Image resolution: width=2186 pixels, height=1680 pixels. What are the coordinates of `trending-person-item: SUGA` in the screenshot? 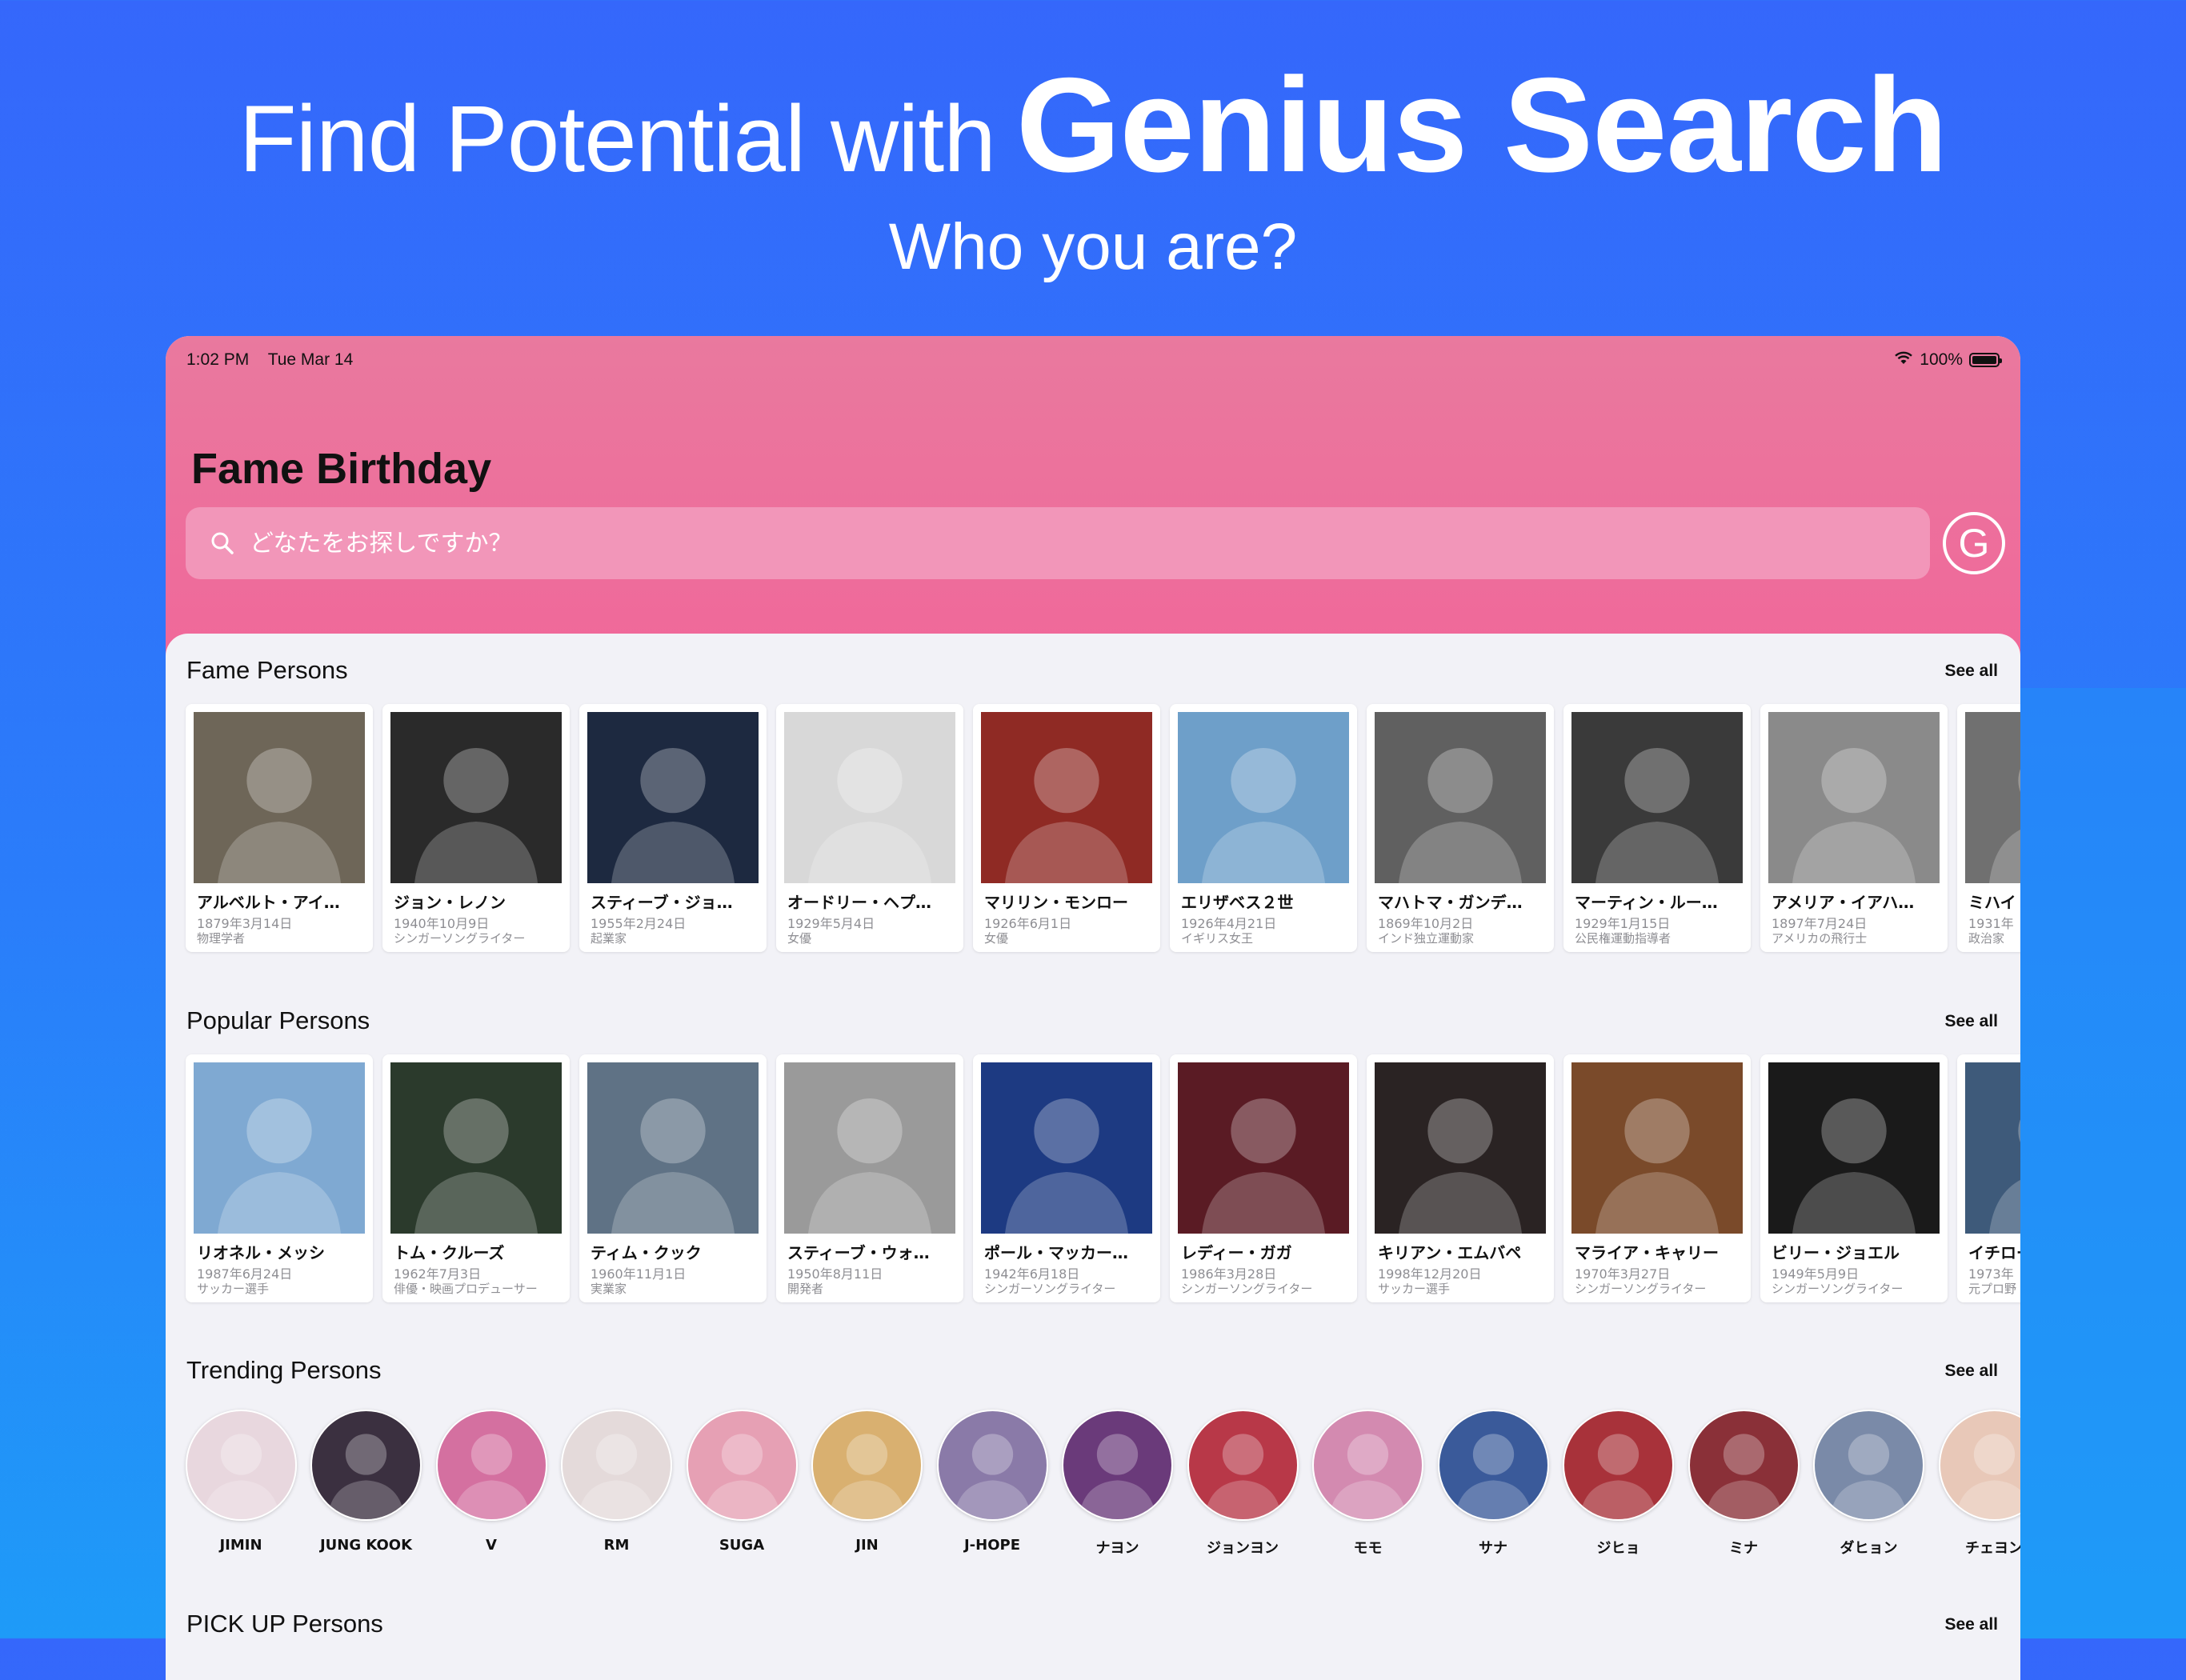 It's located at (742, 1482).